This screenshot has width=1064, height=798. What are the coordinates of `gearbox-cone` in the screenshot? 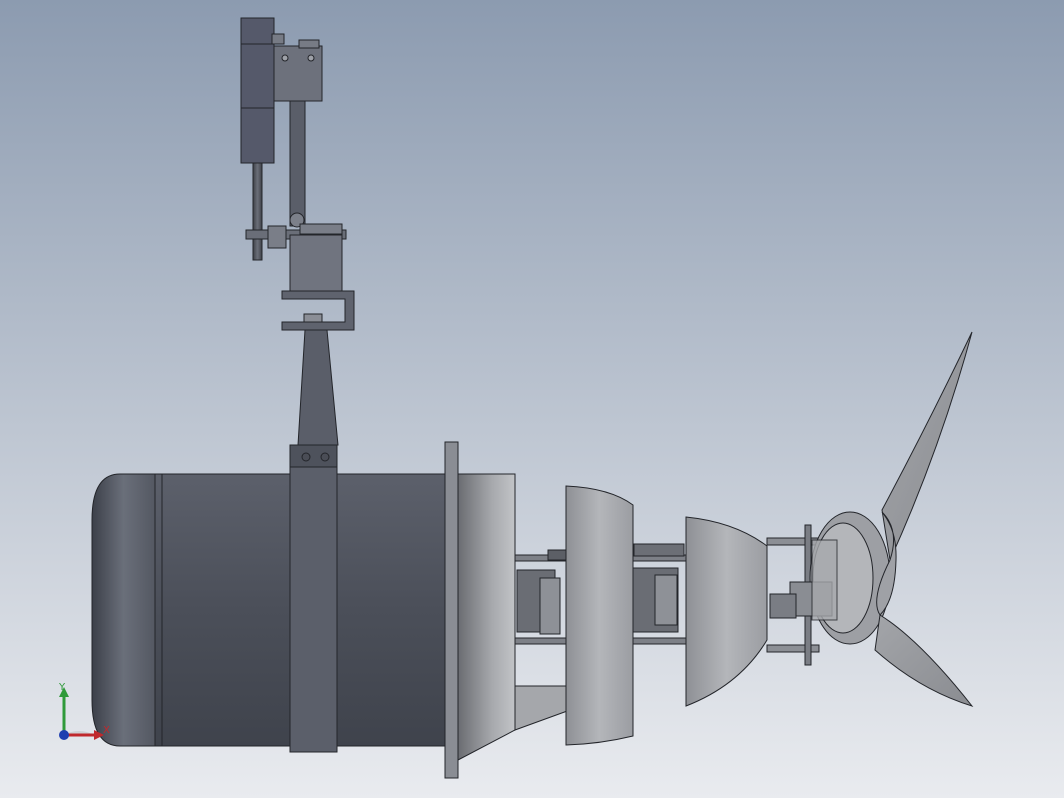 It's located at (486, 617).